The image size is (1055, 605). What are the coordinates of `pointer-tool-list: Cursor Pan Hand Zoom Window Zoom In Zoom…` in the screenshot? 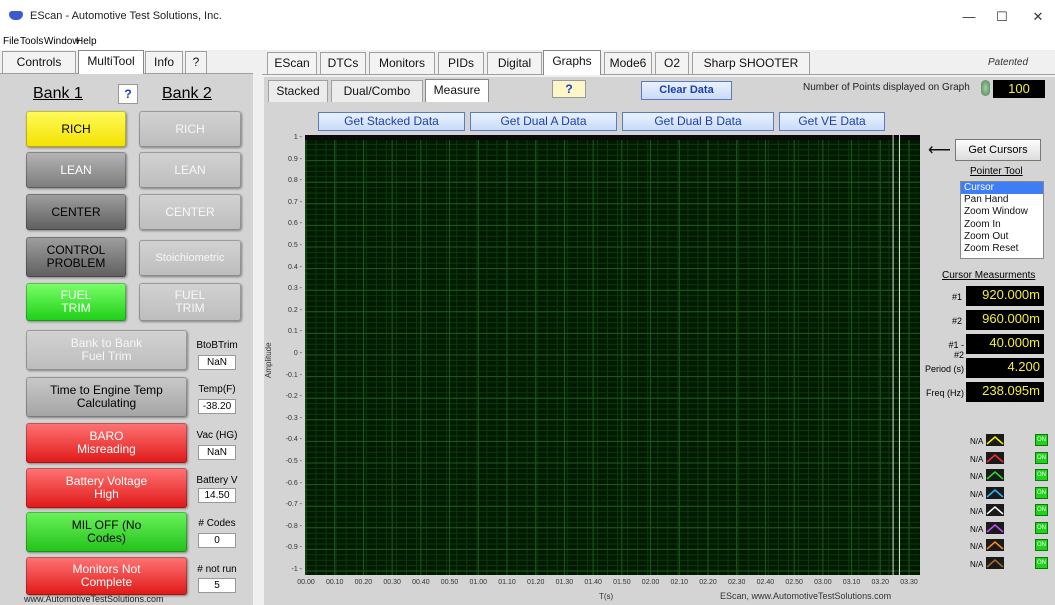 It's located at (1002, 220).